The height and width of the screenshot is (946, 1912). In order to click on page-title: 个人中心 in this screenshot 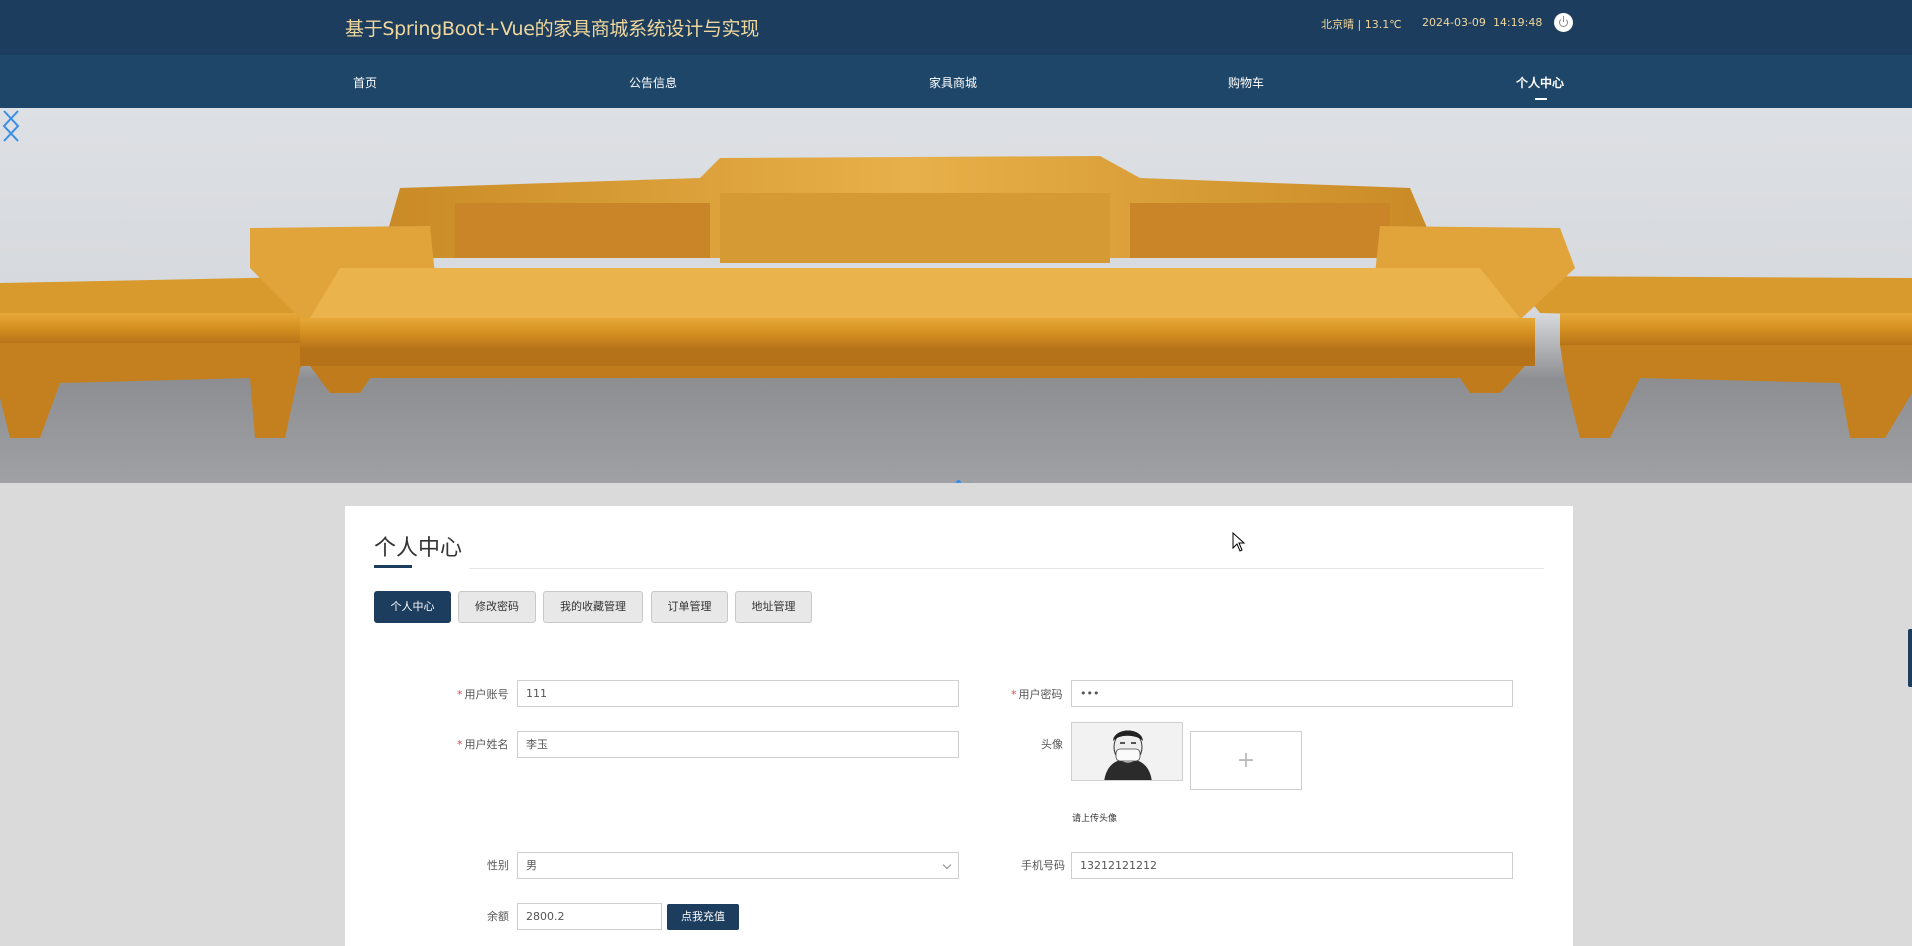, I will do `click(418, 548)`.